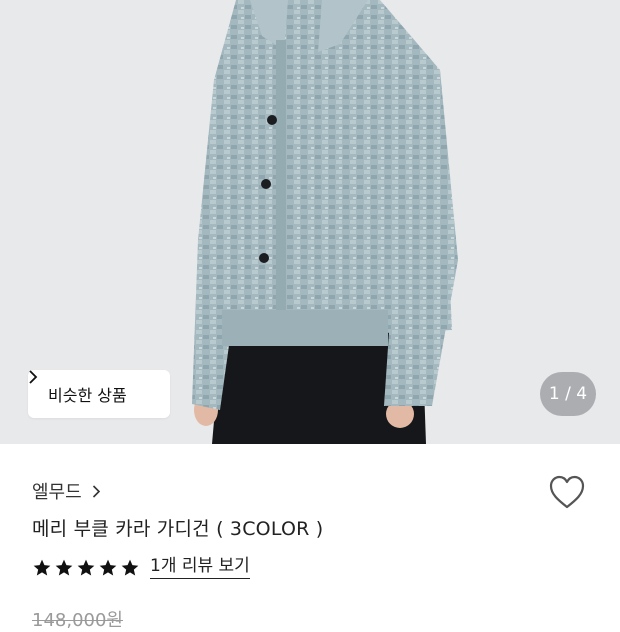 The width and height of the screenshot is (620, 632). I want to click on brand-name: 엘무드, so click(57, 492).